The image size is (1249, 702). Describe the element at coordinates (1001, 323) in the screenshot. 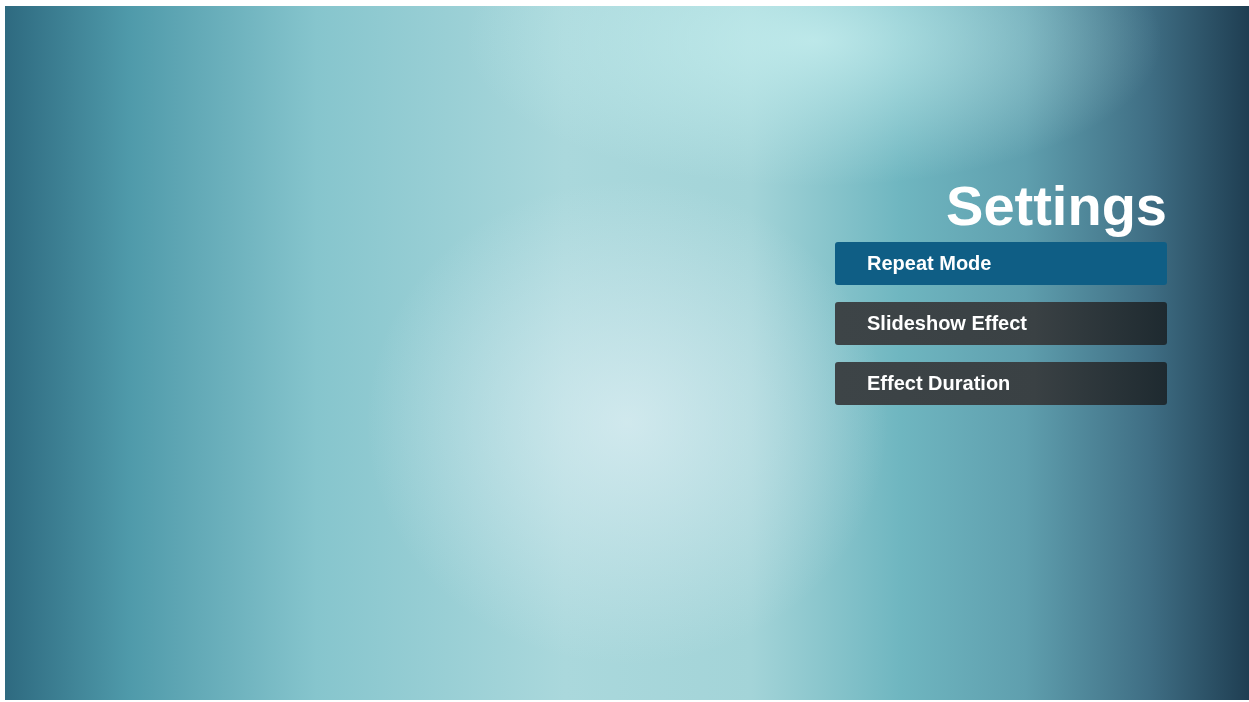

I see `menu-item: Slideshow Effect` at that location.